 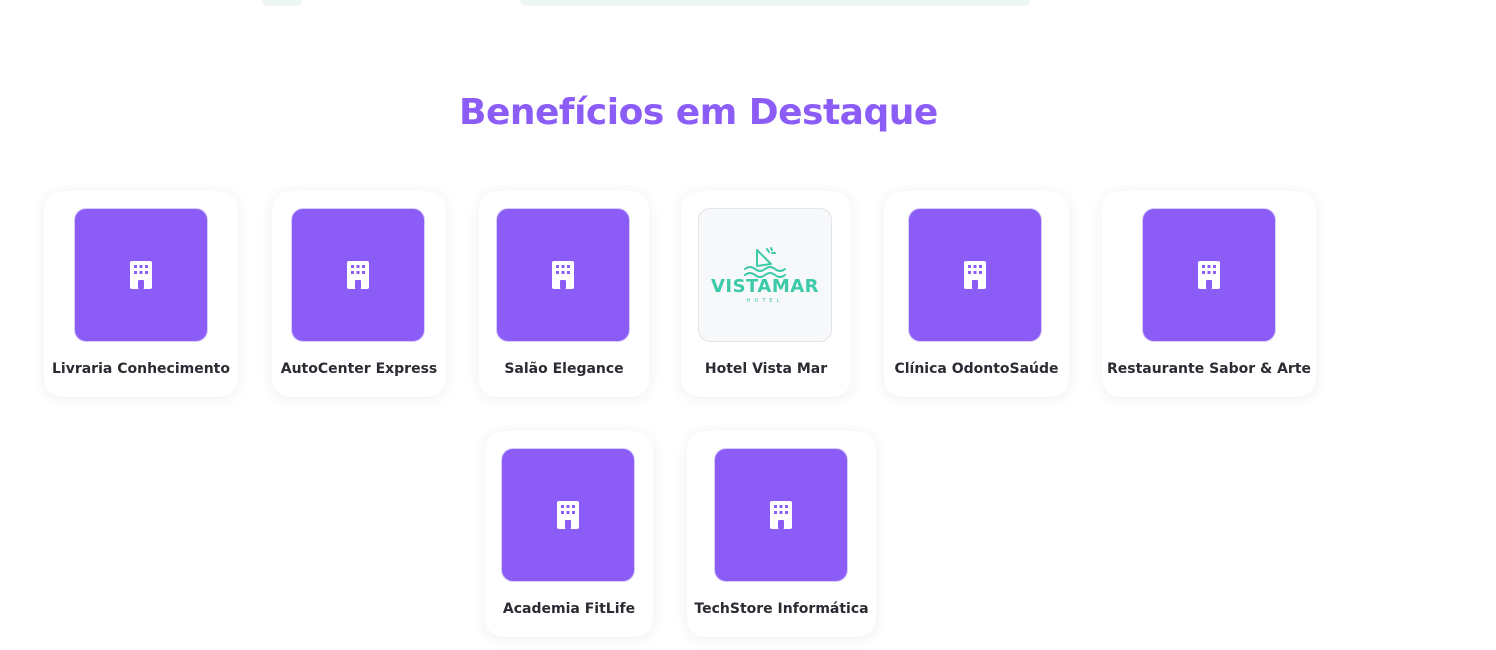 I want to click on partner-card-restaurante: Restaurante Sabor & Arte, so click(x=1209, y=294).